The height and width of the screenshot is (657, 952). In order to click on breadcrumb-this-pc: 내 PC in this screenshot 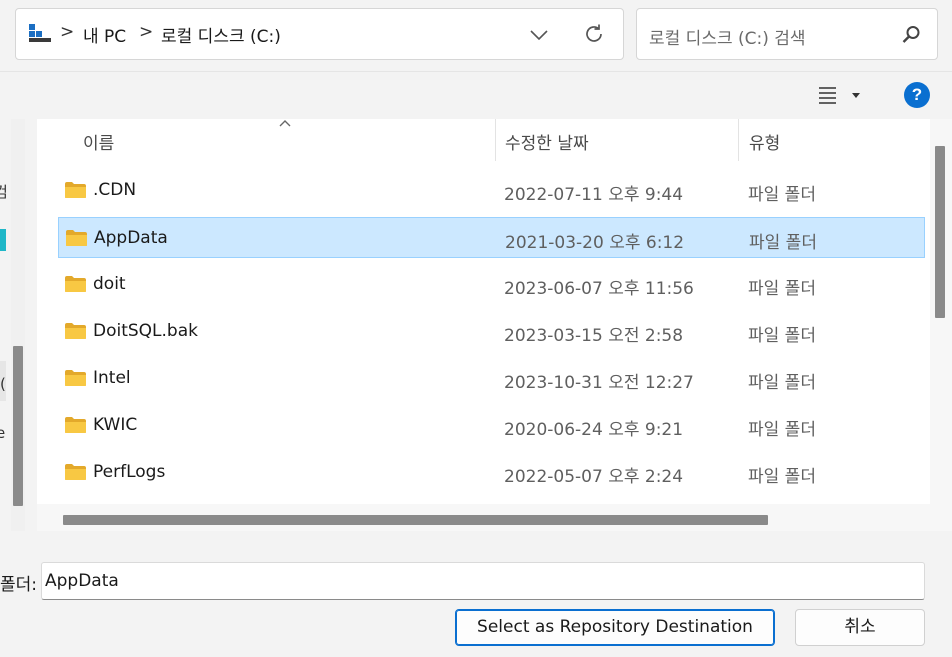, I will do `click(104, 34)`.